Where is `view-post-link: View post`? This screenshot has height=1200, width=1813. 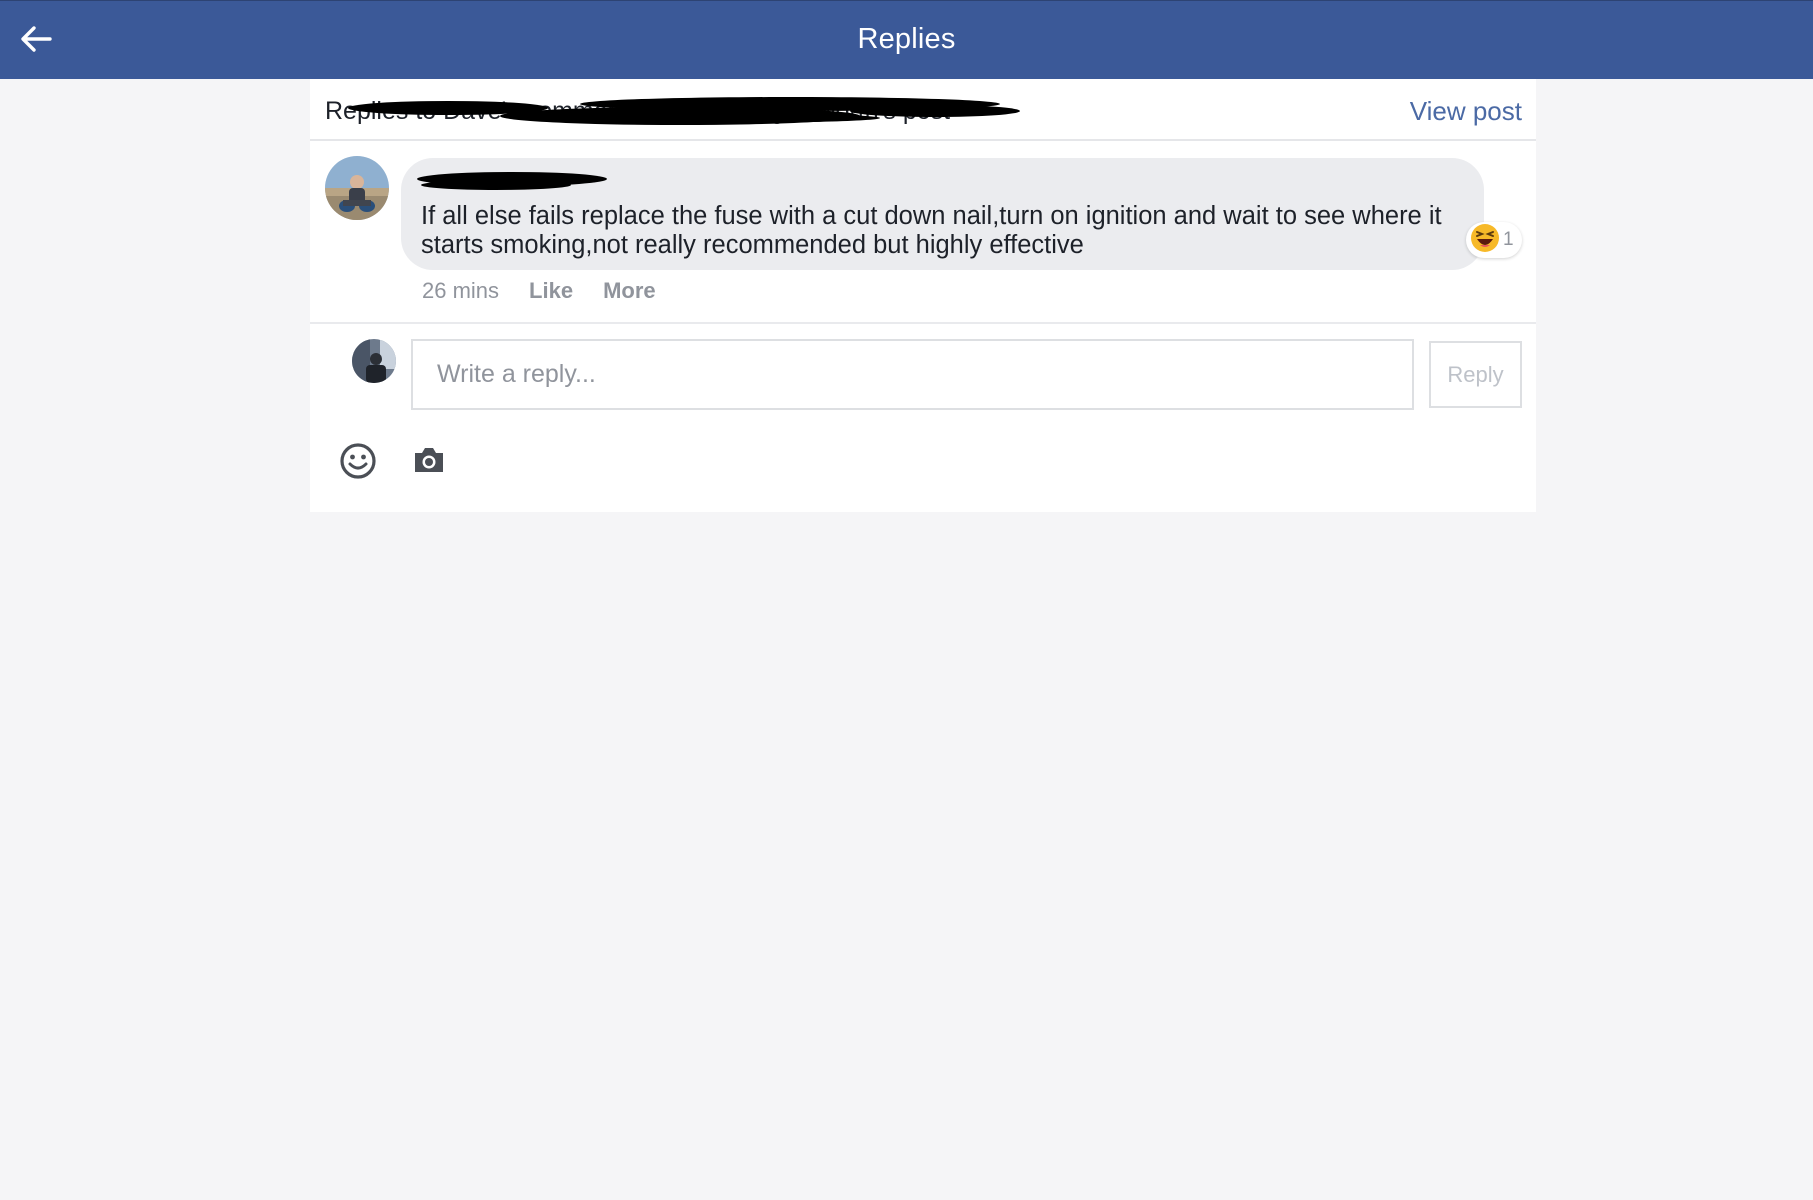 view-post-link: View post is located at coordinates (1466, 111).